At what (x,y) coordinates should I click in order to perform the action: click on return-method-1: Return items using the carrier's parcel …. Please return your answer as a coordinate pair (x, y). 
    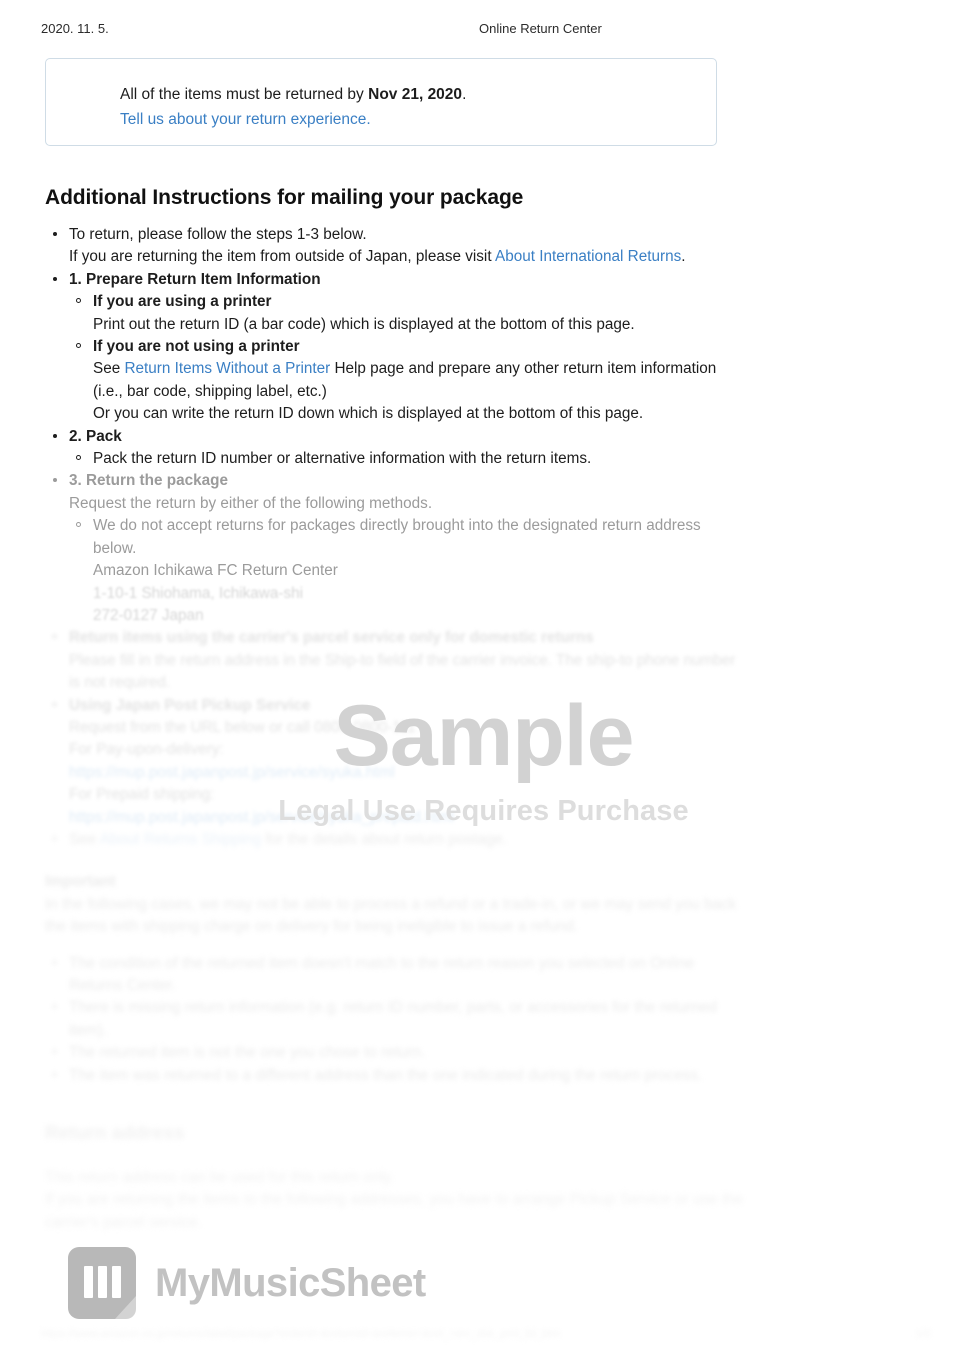
    Looking at the image, I should click on (395, 660).